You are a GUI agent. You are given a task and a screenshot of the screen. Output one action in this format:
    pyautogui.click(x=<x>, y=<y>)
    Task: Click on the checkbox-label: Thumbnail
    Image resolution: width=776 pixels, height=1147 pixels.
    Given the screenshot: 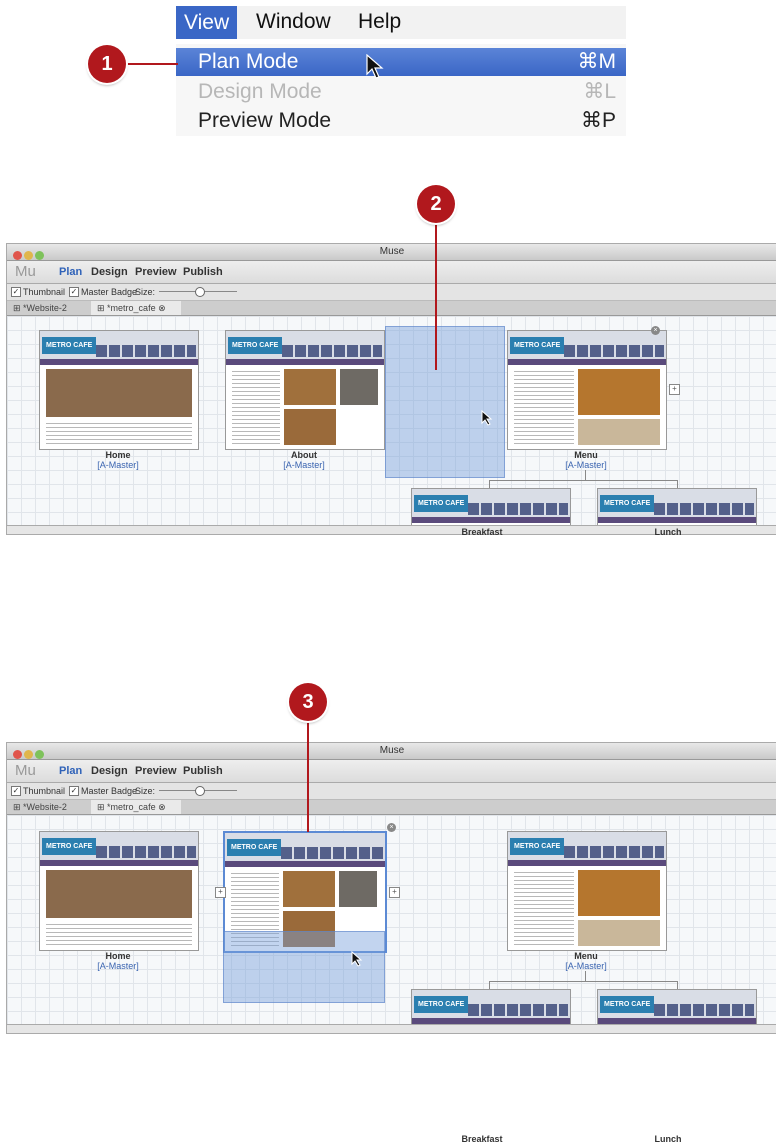 What is the action you would take?
    pyautogui.click(x=44, y=791)
    